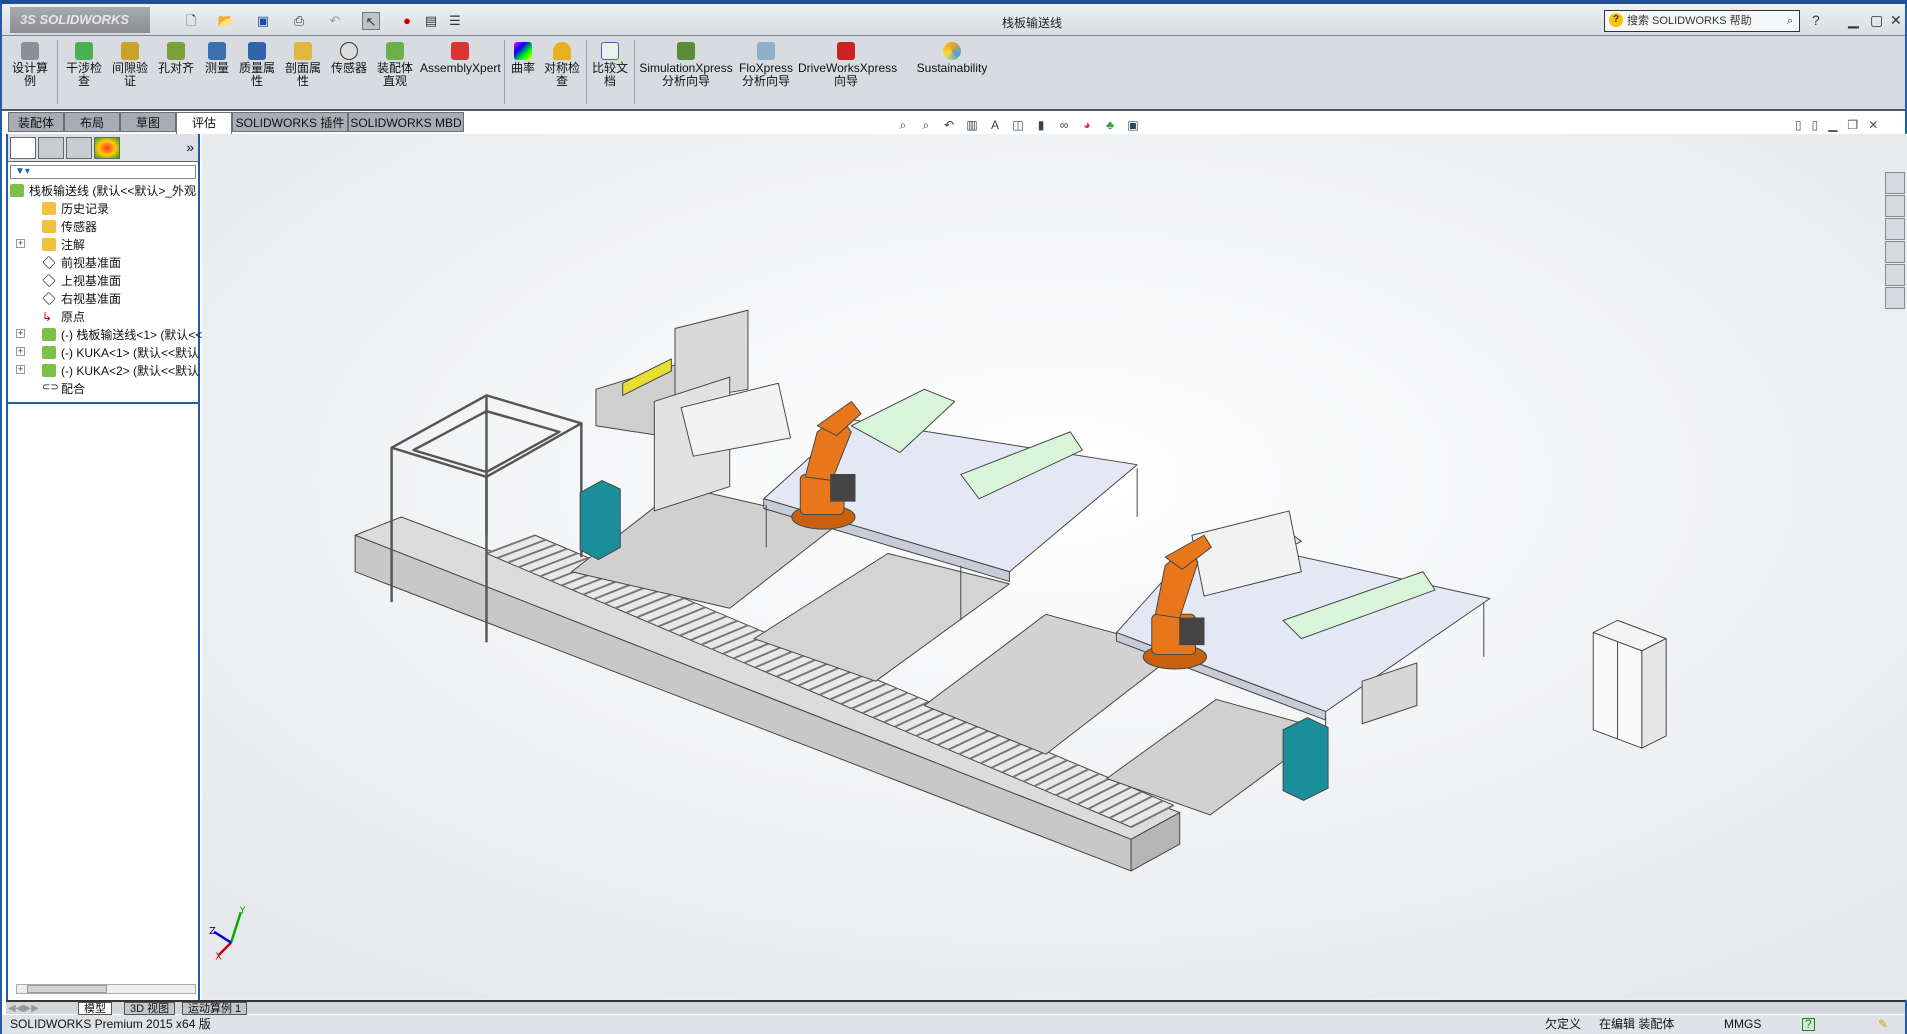  I want to click on task-pane-tabs, so click(1896, 241).